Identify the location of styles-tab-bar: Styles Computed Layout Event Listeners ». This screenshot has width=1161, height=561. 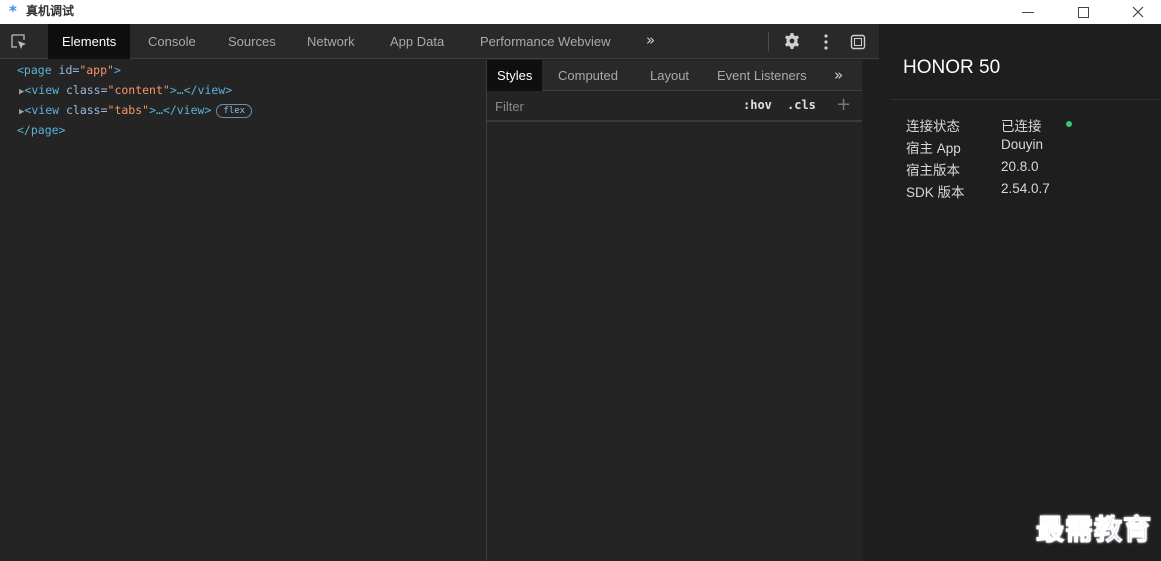
(674, 75).